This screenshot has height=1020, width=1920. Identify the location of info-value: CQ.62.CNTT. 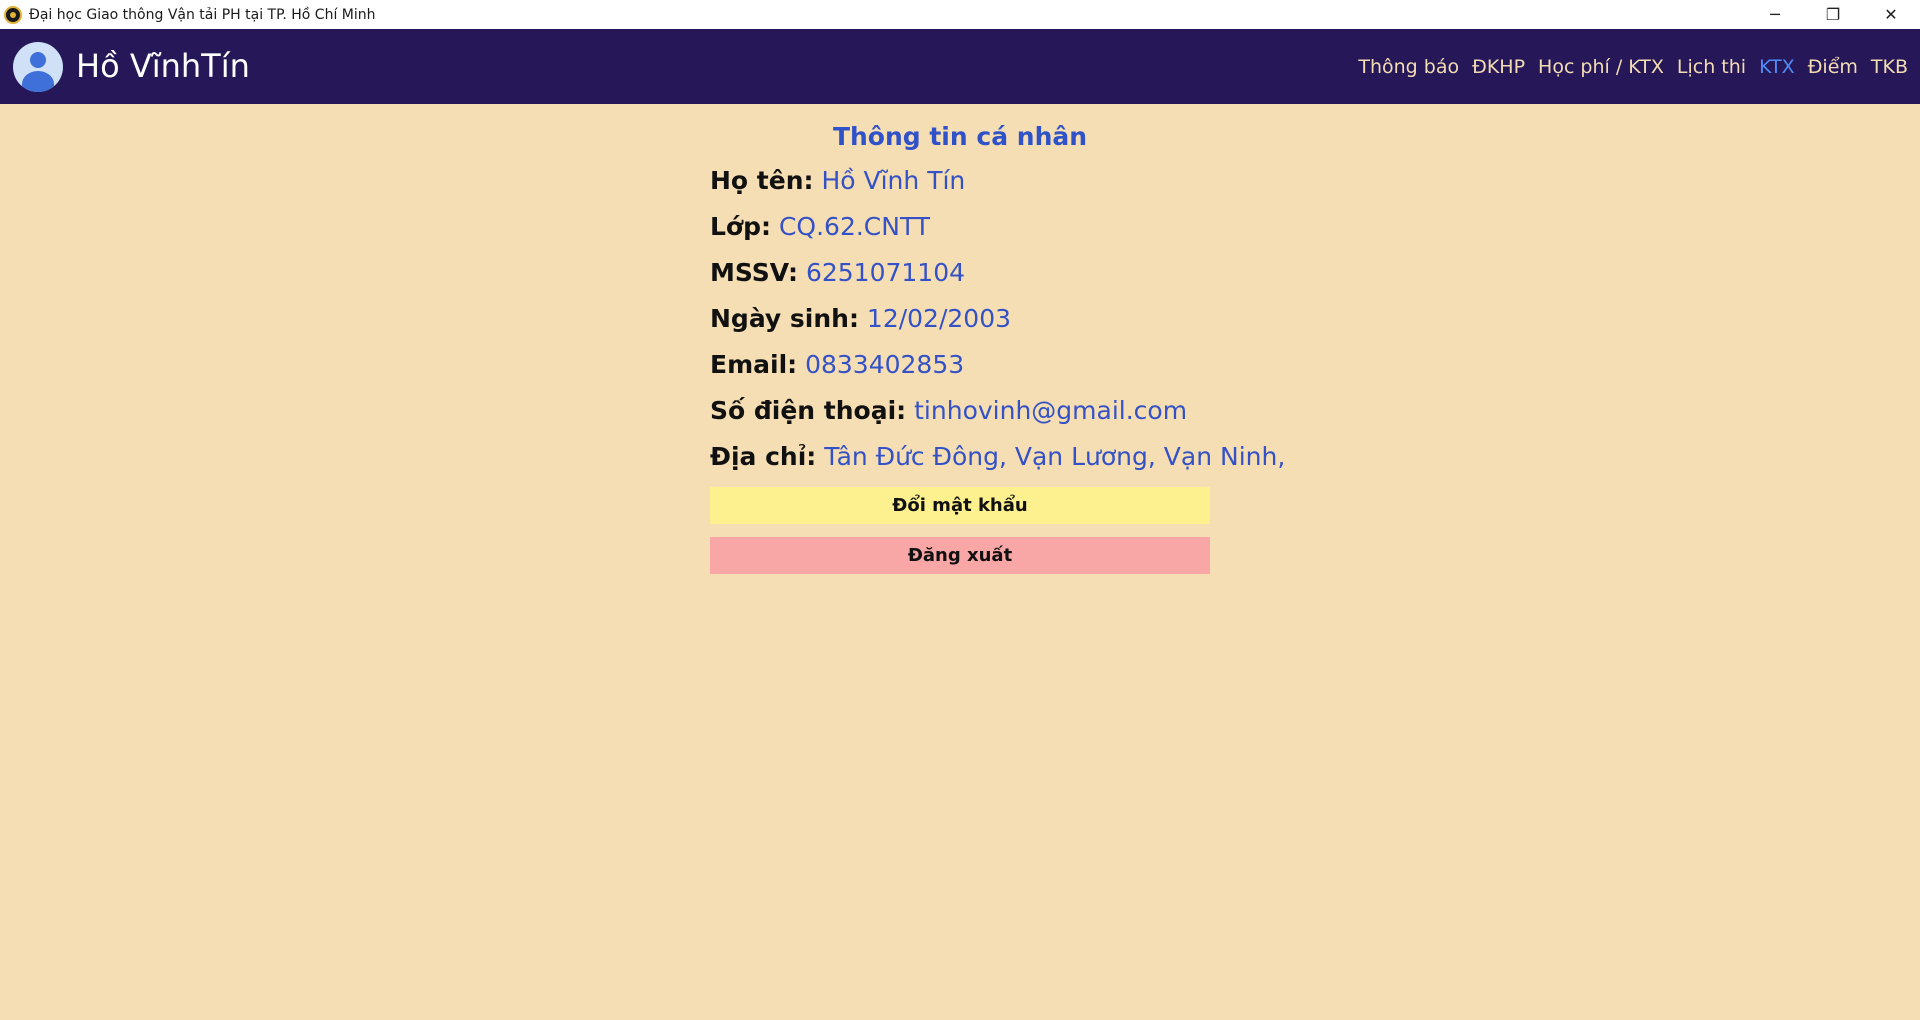
(854, 226).